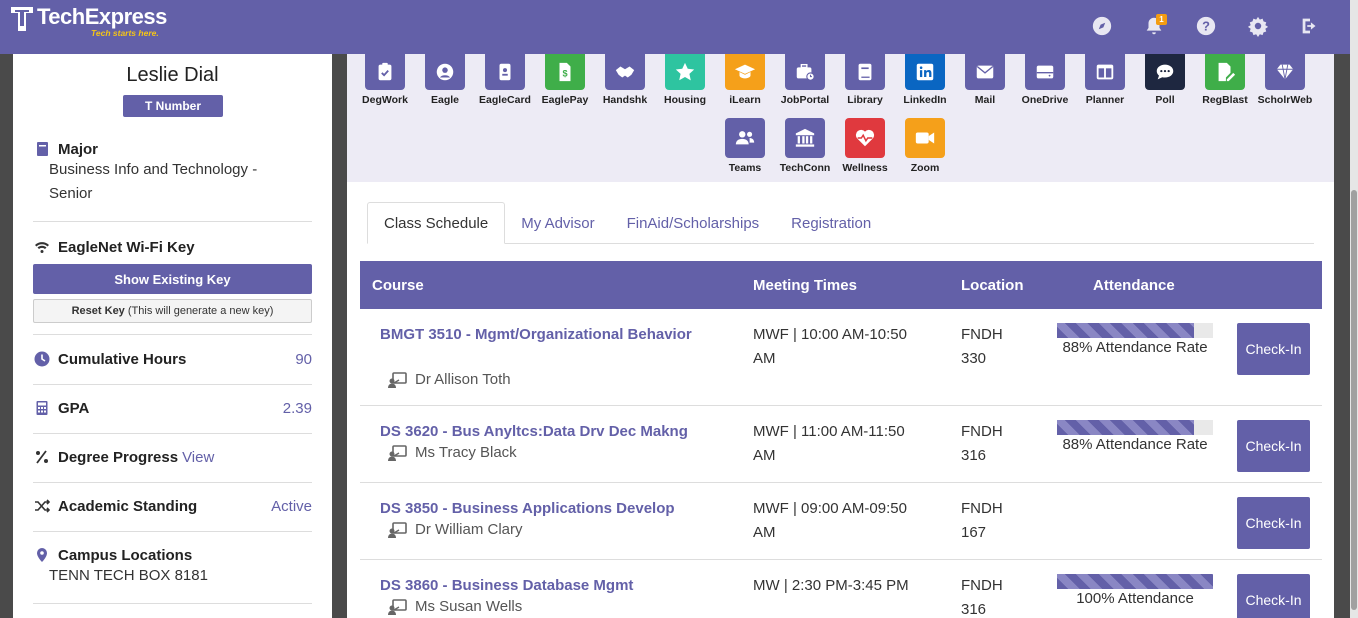  What do you see at coordinates (805, 72) in the screenshot?
I see `briefcase-icon` at bounding box center [805, 72].